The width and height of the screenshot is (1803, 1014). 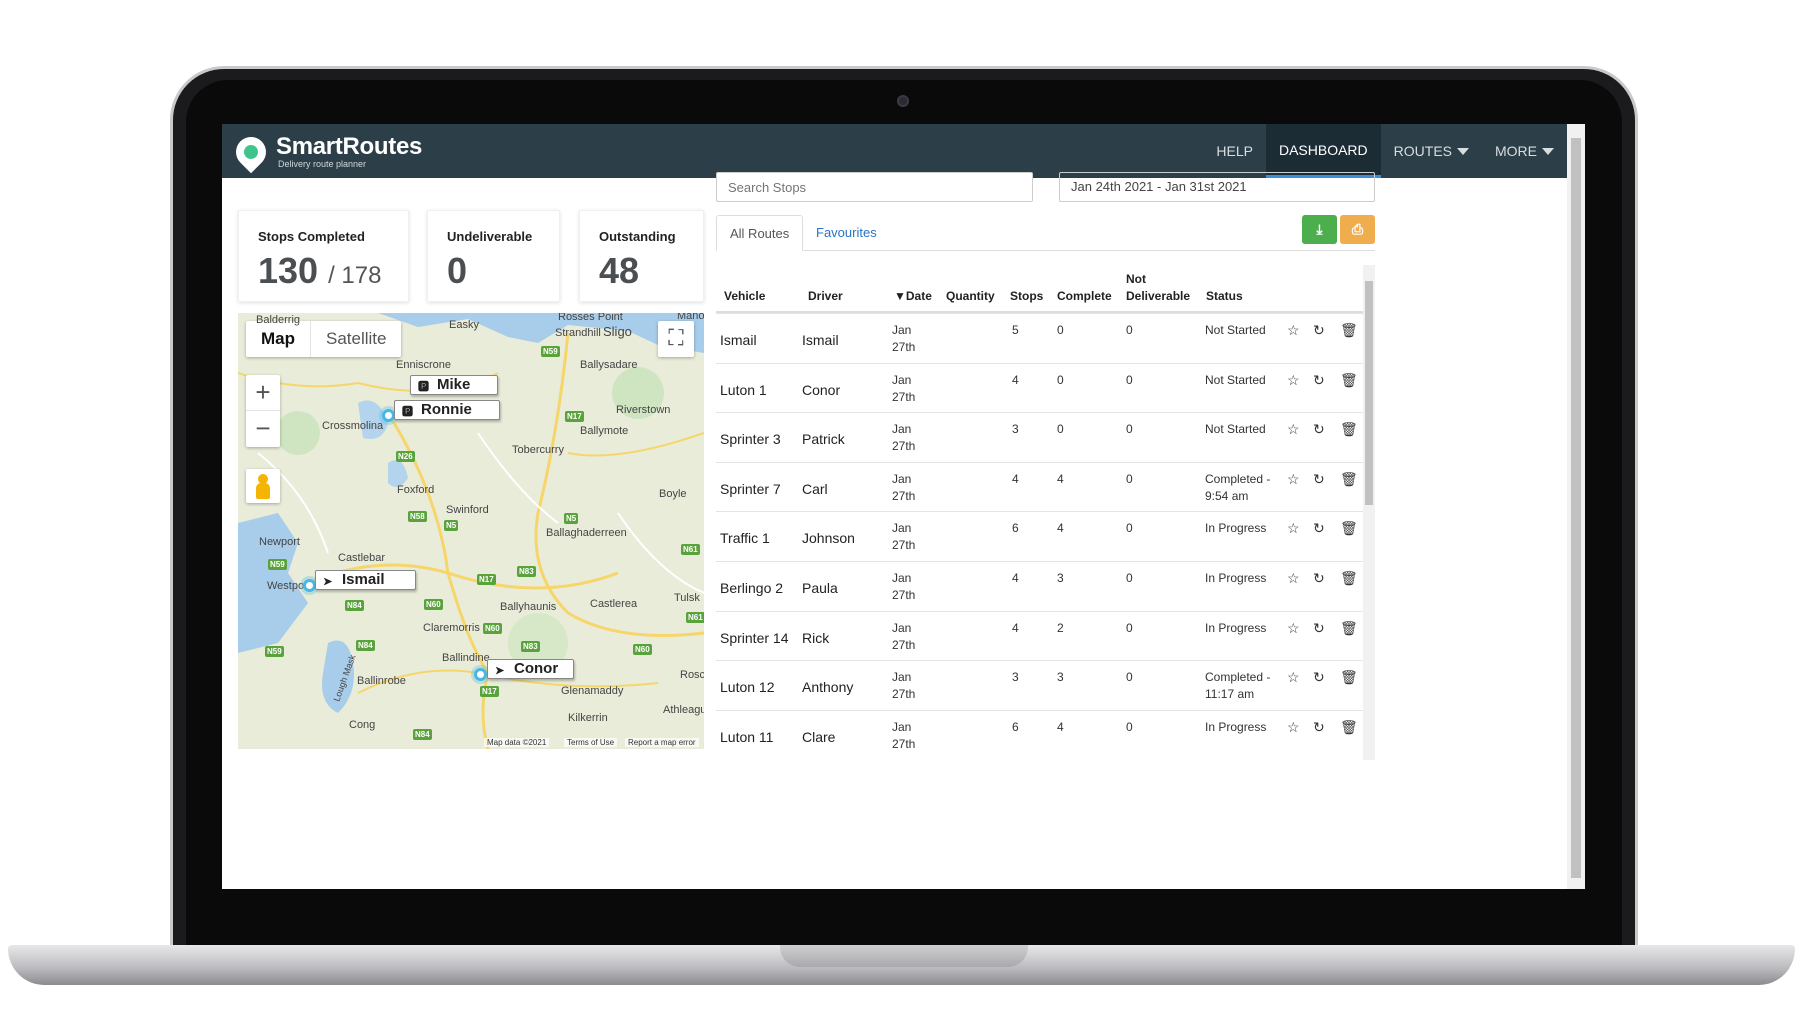 What do you see at coordinates (356, 339) in the screenshot?
I see `map-type-satellite: Satellite` at bounding box center [356, 339].